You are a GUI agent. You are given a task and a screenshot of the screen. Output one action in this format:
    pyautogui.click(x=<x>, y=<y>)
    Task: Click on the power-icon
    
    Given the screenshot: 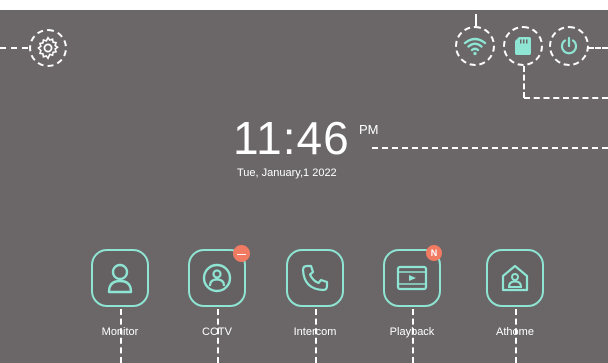 What is the action you would take?
    pyautogui.click(x=569, y=45)
    